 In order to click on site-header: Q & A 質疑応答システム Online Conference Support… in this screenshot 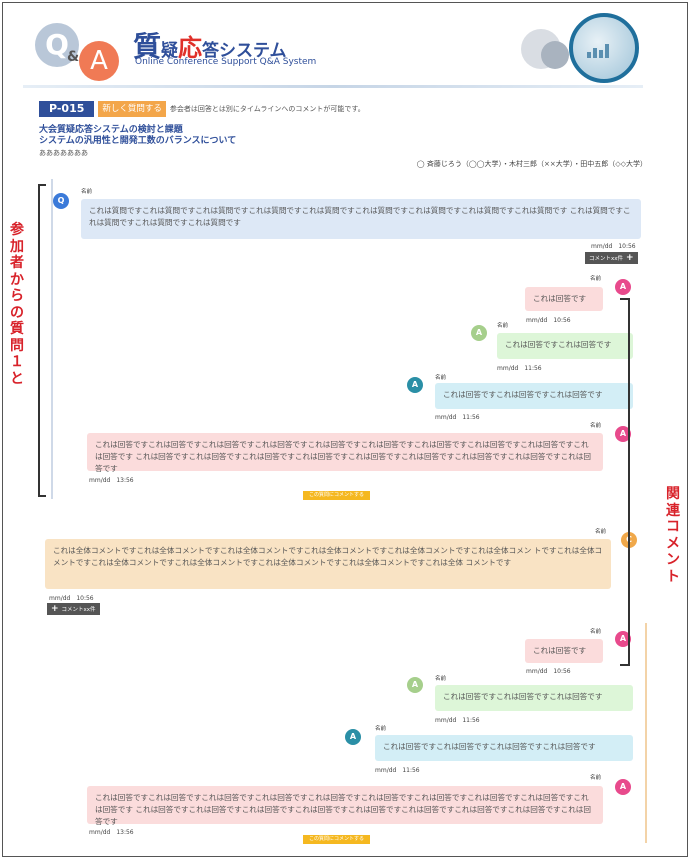, I will do `click(331, 51)`.